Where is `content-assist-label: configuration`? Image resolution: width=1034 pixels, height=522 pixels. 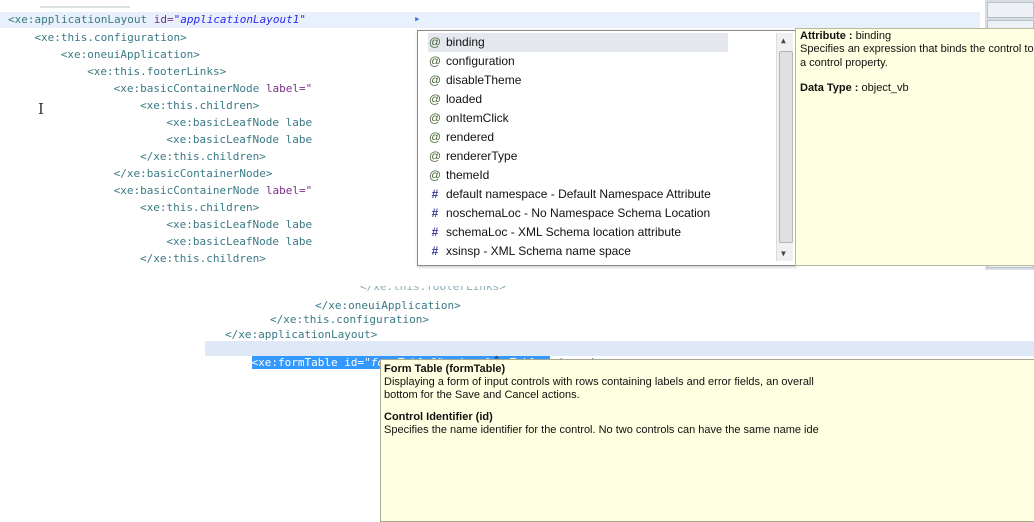 content-assist-label: configuration is located at coordinates (480, 61).